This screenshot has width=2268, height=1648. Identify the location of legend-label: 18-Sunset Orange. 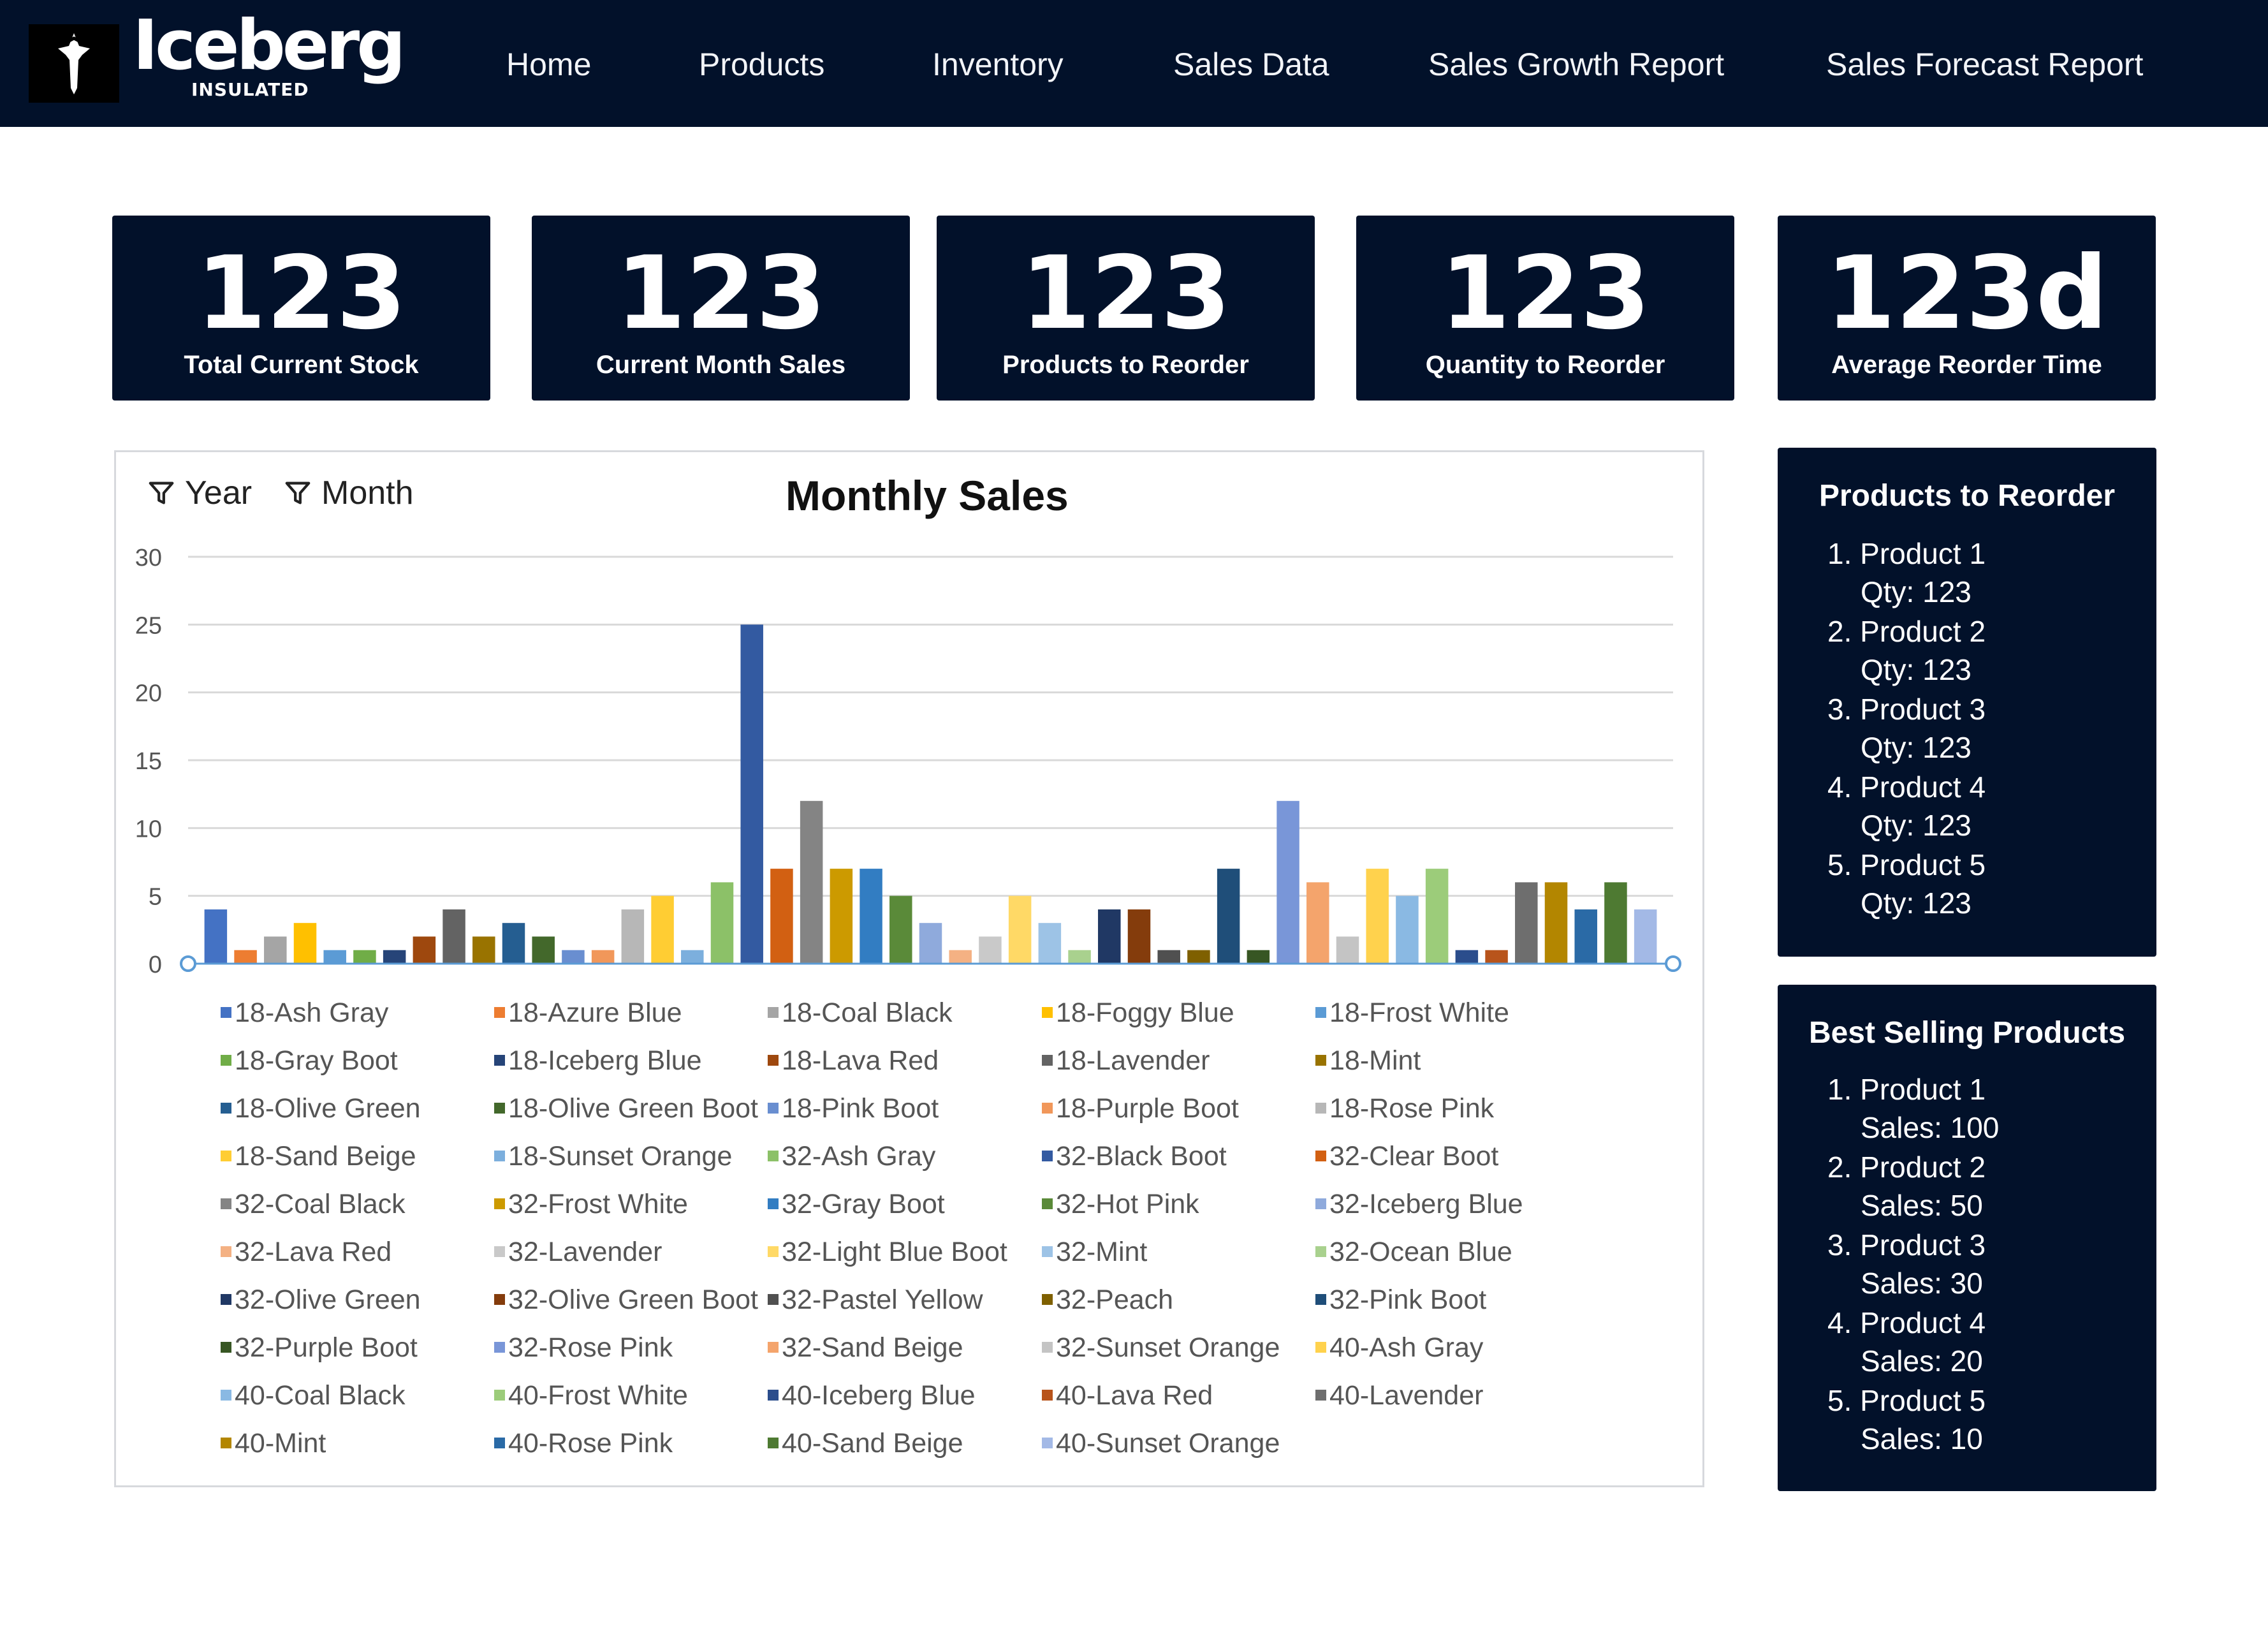
(620, 1156).